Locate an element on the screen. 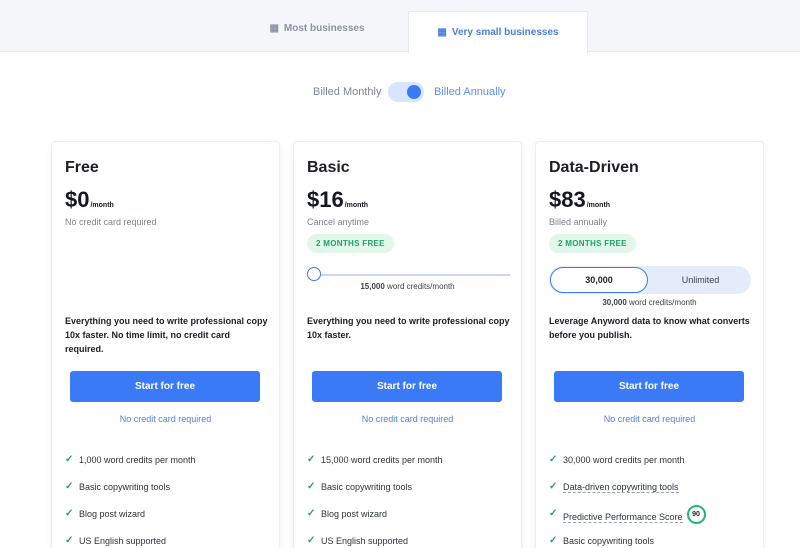 The width and height of the screenshot is (800, 548). feature-text: 1,000 word credits per month is located at coordinates (137, 460).